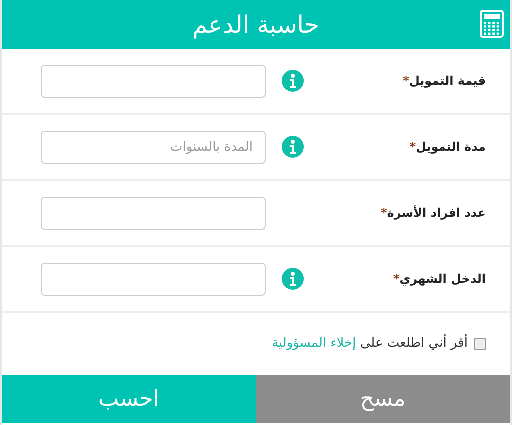 This screenshot has width=512, height=425. What do you see at coordinates (448, 147) in the screenshot?
I see `field-label: مدة التمويل*` at bounding box center [448, 147].